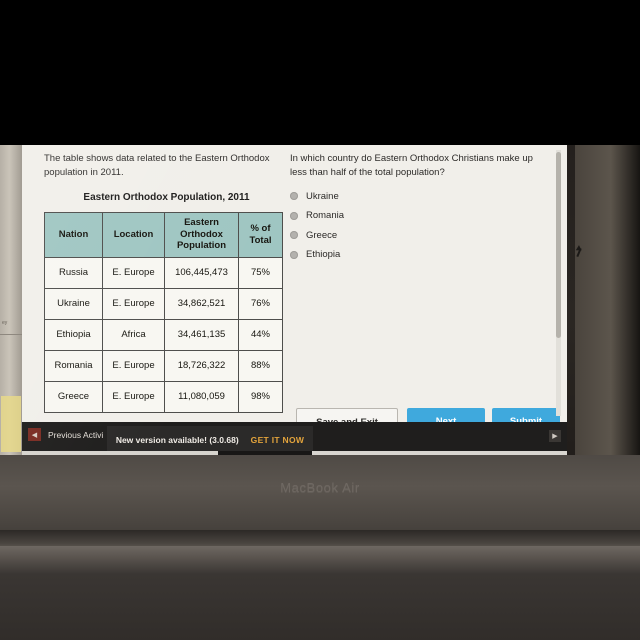 The height and width of the screenshot is (640, 640). What do you see at coordinates (34, 434) in the screenshot?
I see `arrow-left-icon: ◀` at bounding box center [34, 434].